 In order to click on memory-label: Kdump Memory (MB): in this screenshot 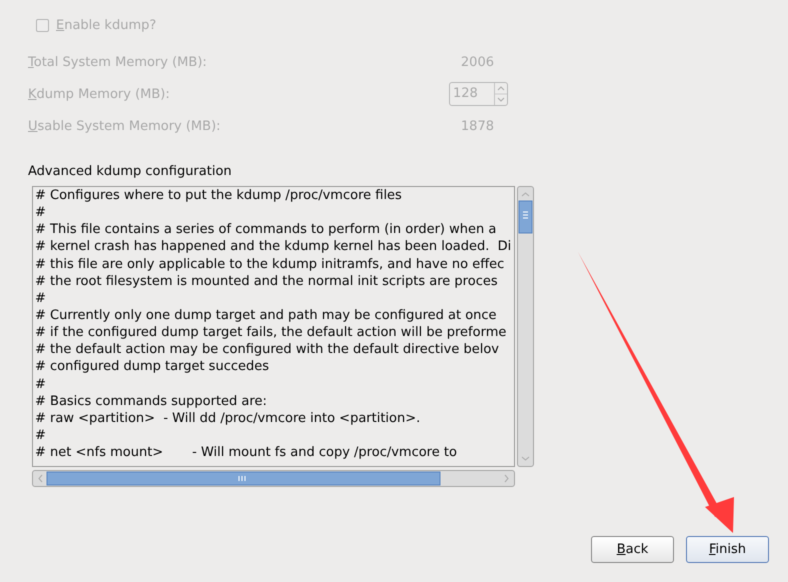, I will do `click(99, 94)`.